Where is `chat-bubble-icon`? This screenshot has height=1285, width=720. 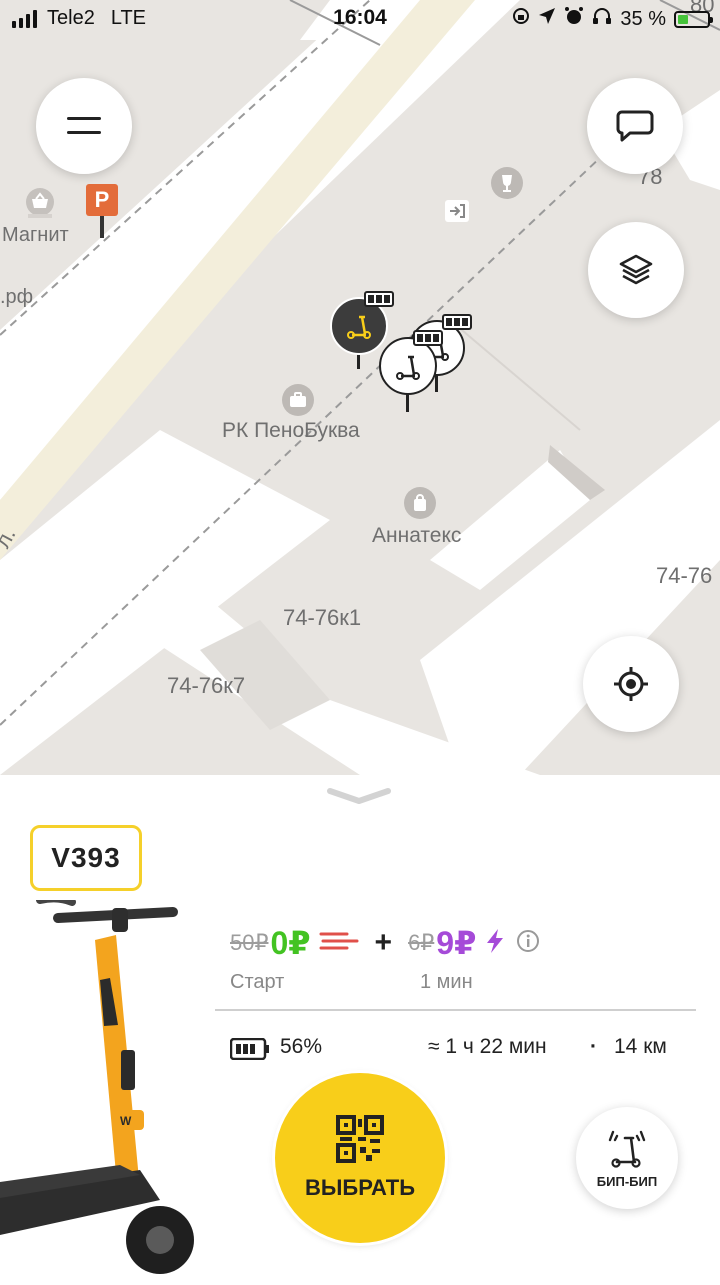
chat-bubble-icon is located at coordinates (635, 126).